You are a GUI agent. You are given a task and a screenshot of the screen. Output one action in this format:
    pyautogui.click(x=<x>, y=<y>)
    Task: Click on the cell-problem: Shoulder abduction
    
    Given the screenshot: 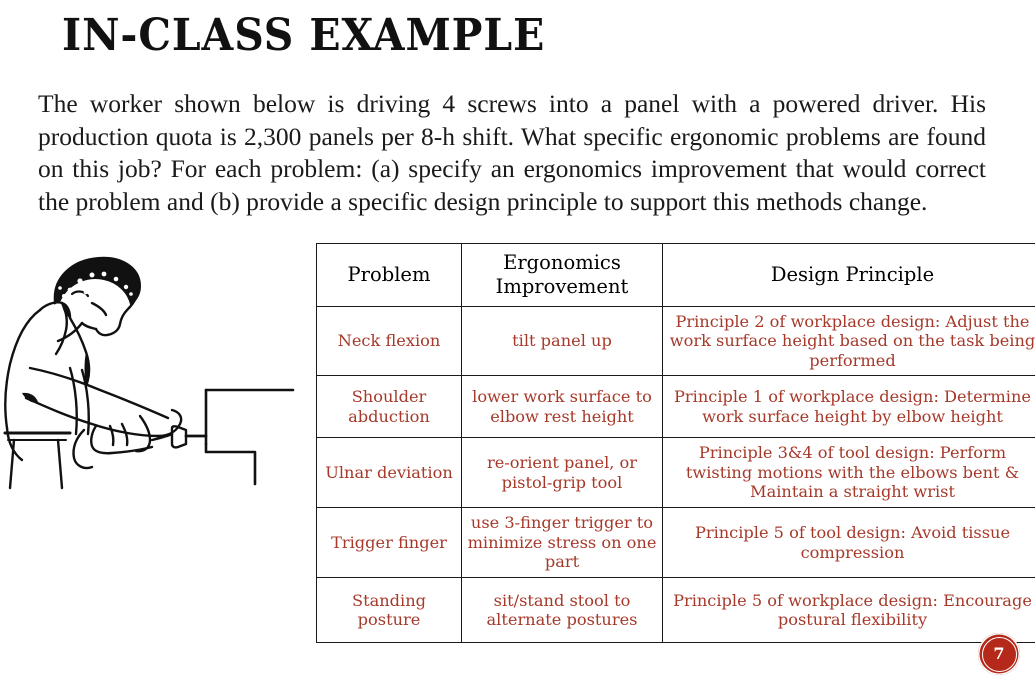 What is the action you would take?
    pyautogui.click(x=389, y=406)
    